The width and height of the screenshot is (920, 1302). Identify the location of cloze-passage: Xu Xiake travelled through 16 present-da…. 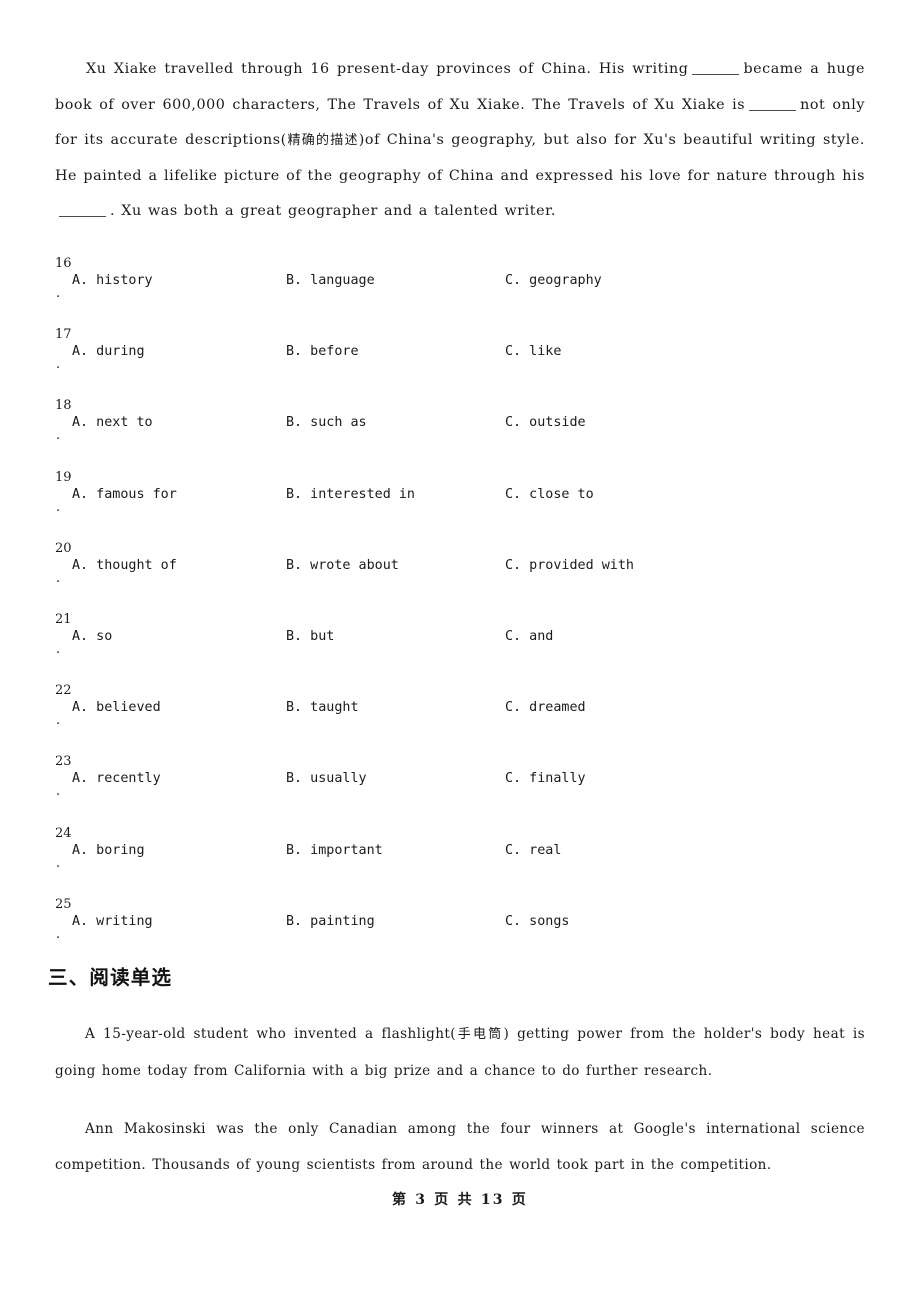
(460, 141).